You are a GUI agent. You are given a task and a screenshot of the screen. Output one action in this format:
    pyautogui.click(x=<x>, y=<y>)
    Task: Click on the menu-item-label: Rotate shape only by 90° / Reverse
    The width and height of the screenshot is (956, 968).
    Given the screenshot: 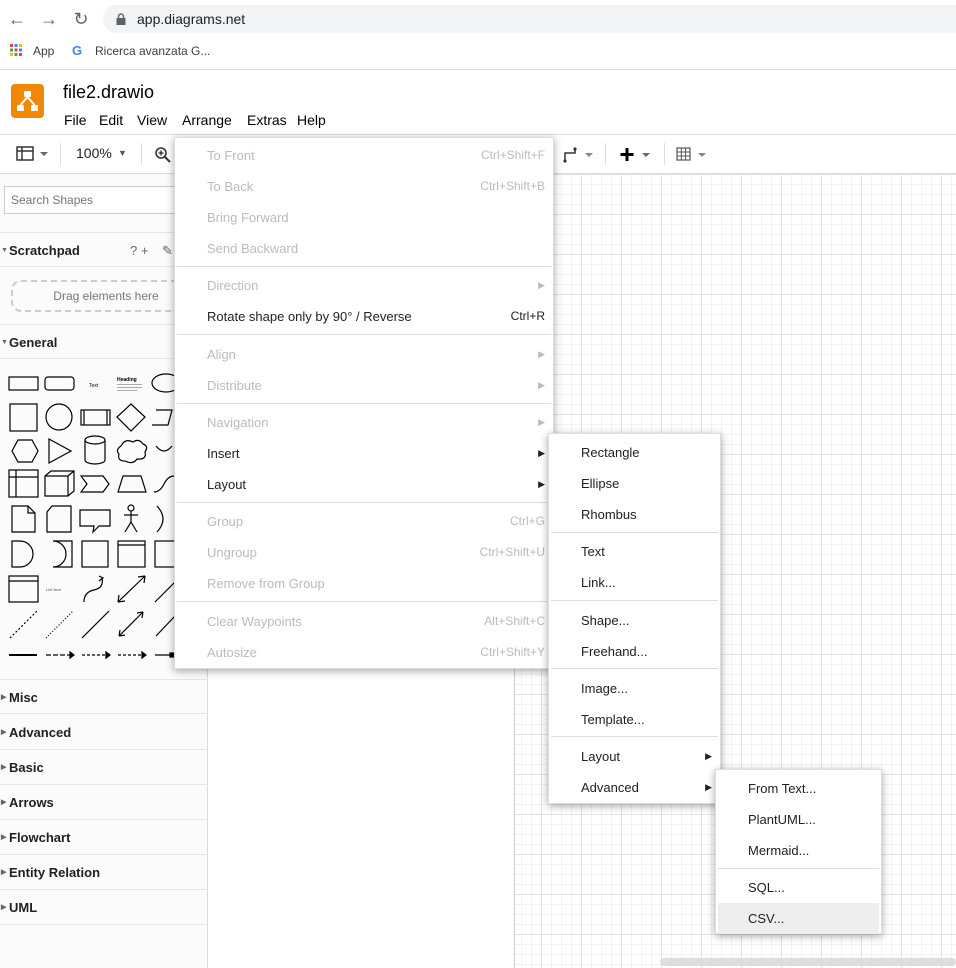 What is the action you would take?
    pyautogui.click(x=309, y=316)
    